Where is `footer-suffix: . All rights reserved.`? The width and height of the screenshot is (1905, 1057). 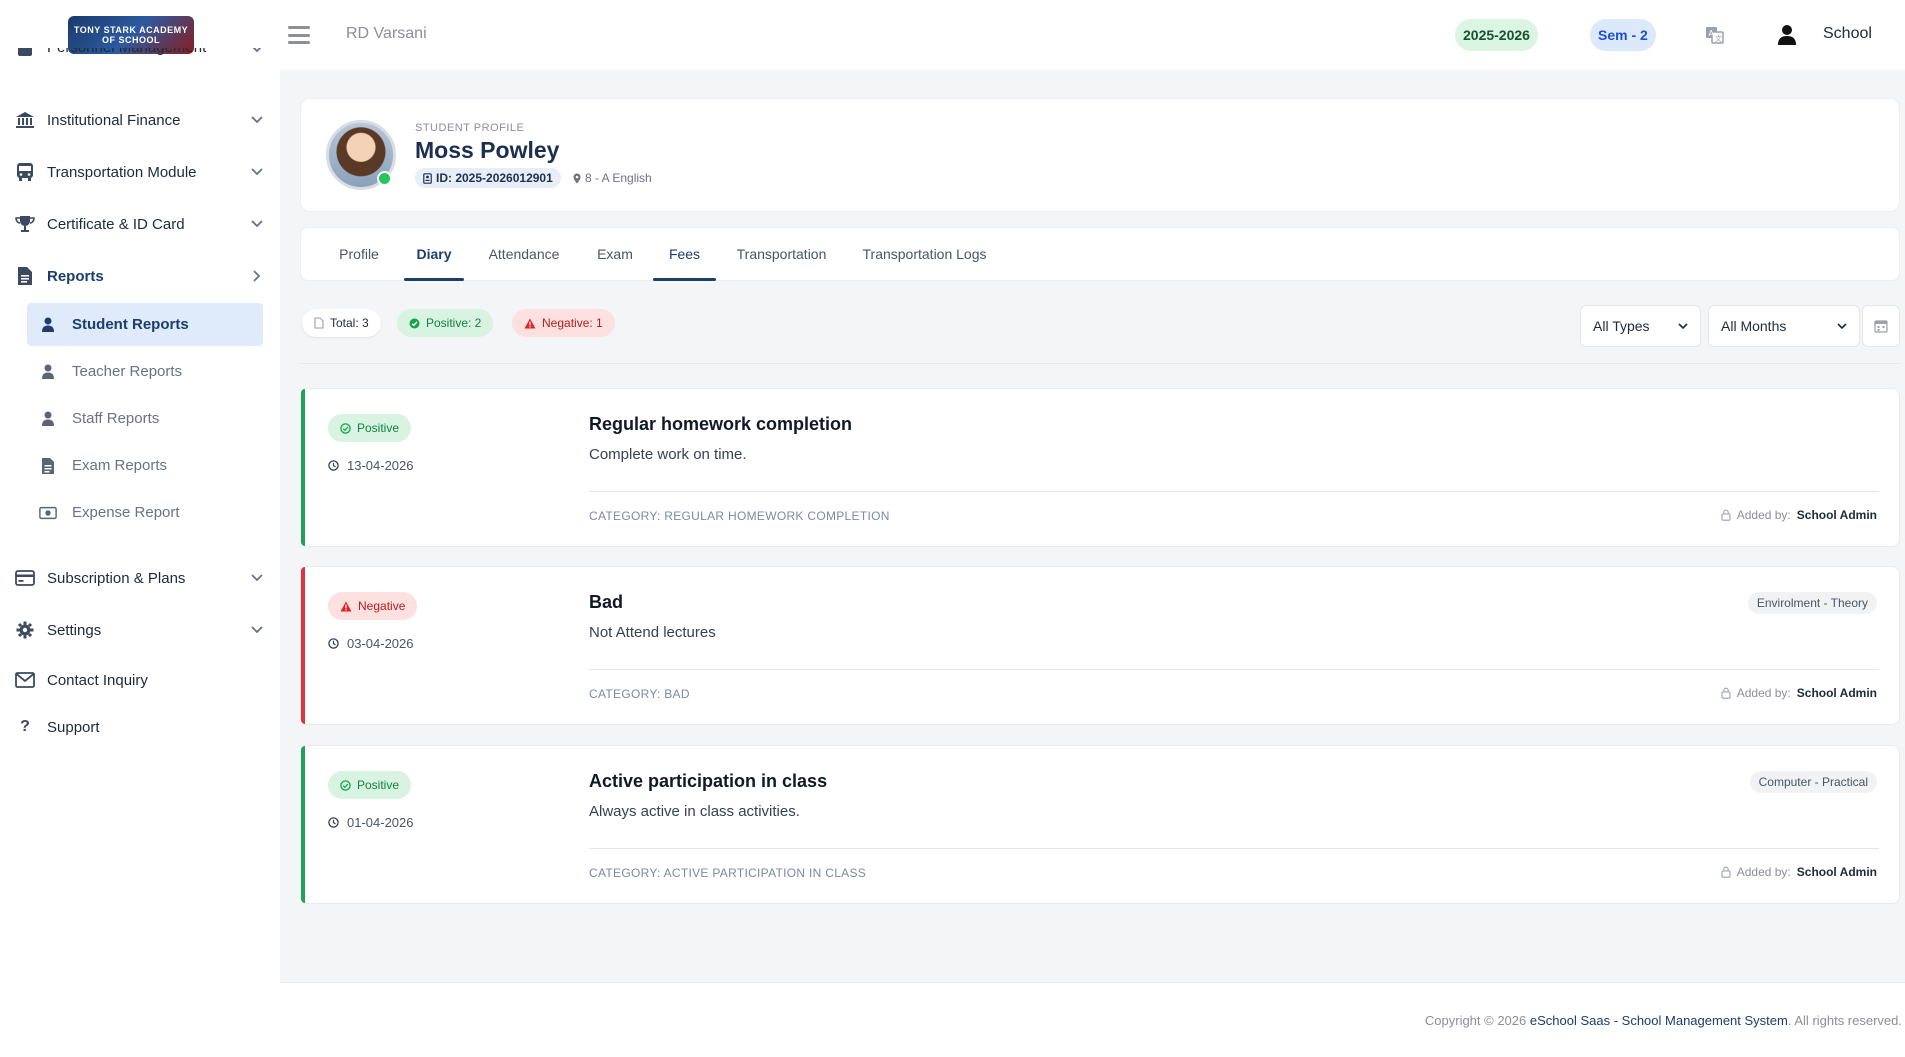
footer-suffix: . All rights reserved. is located at coordinates (1844, 1020).